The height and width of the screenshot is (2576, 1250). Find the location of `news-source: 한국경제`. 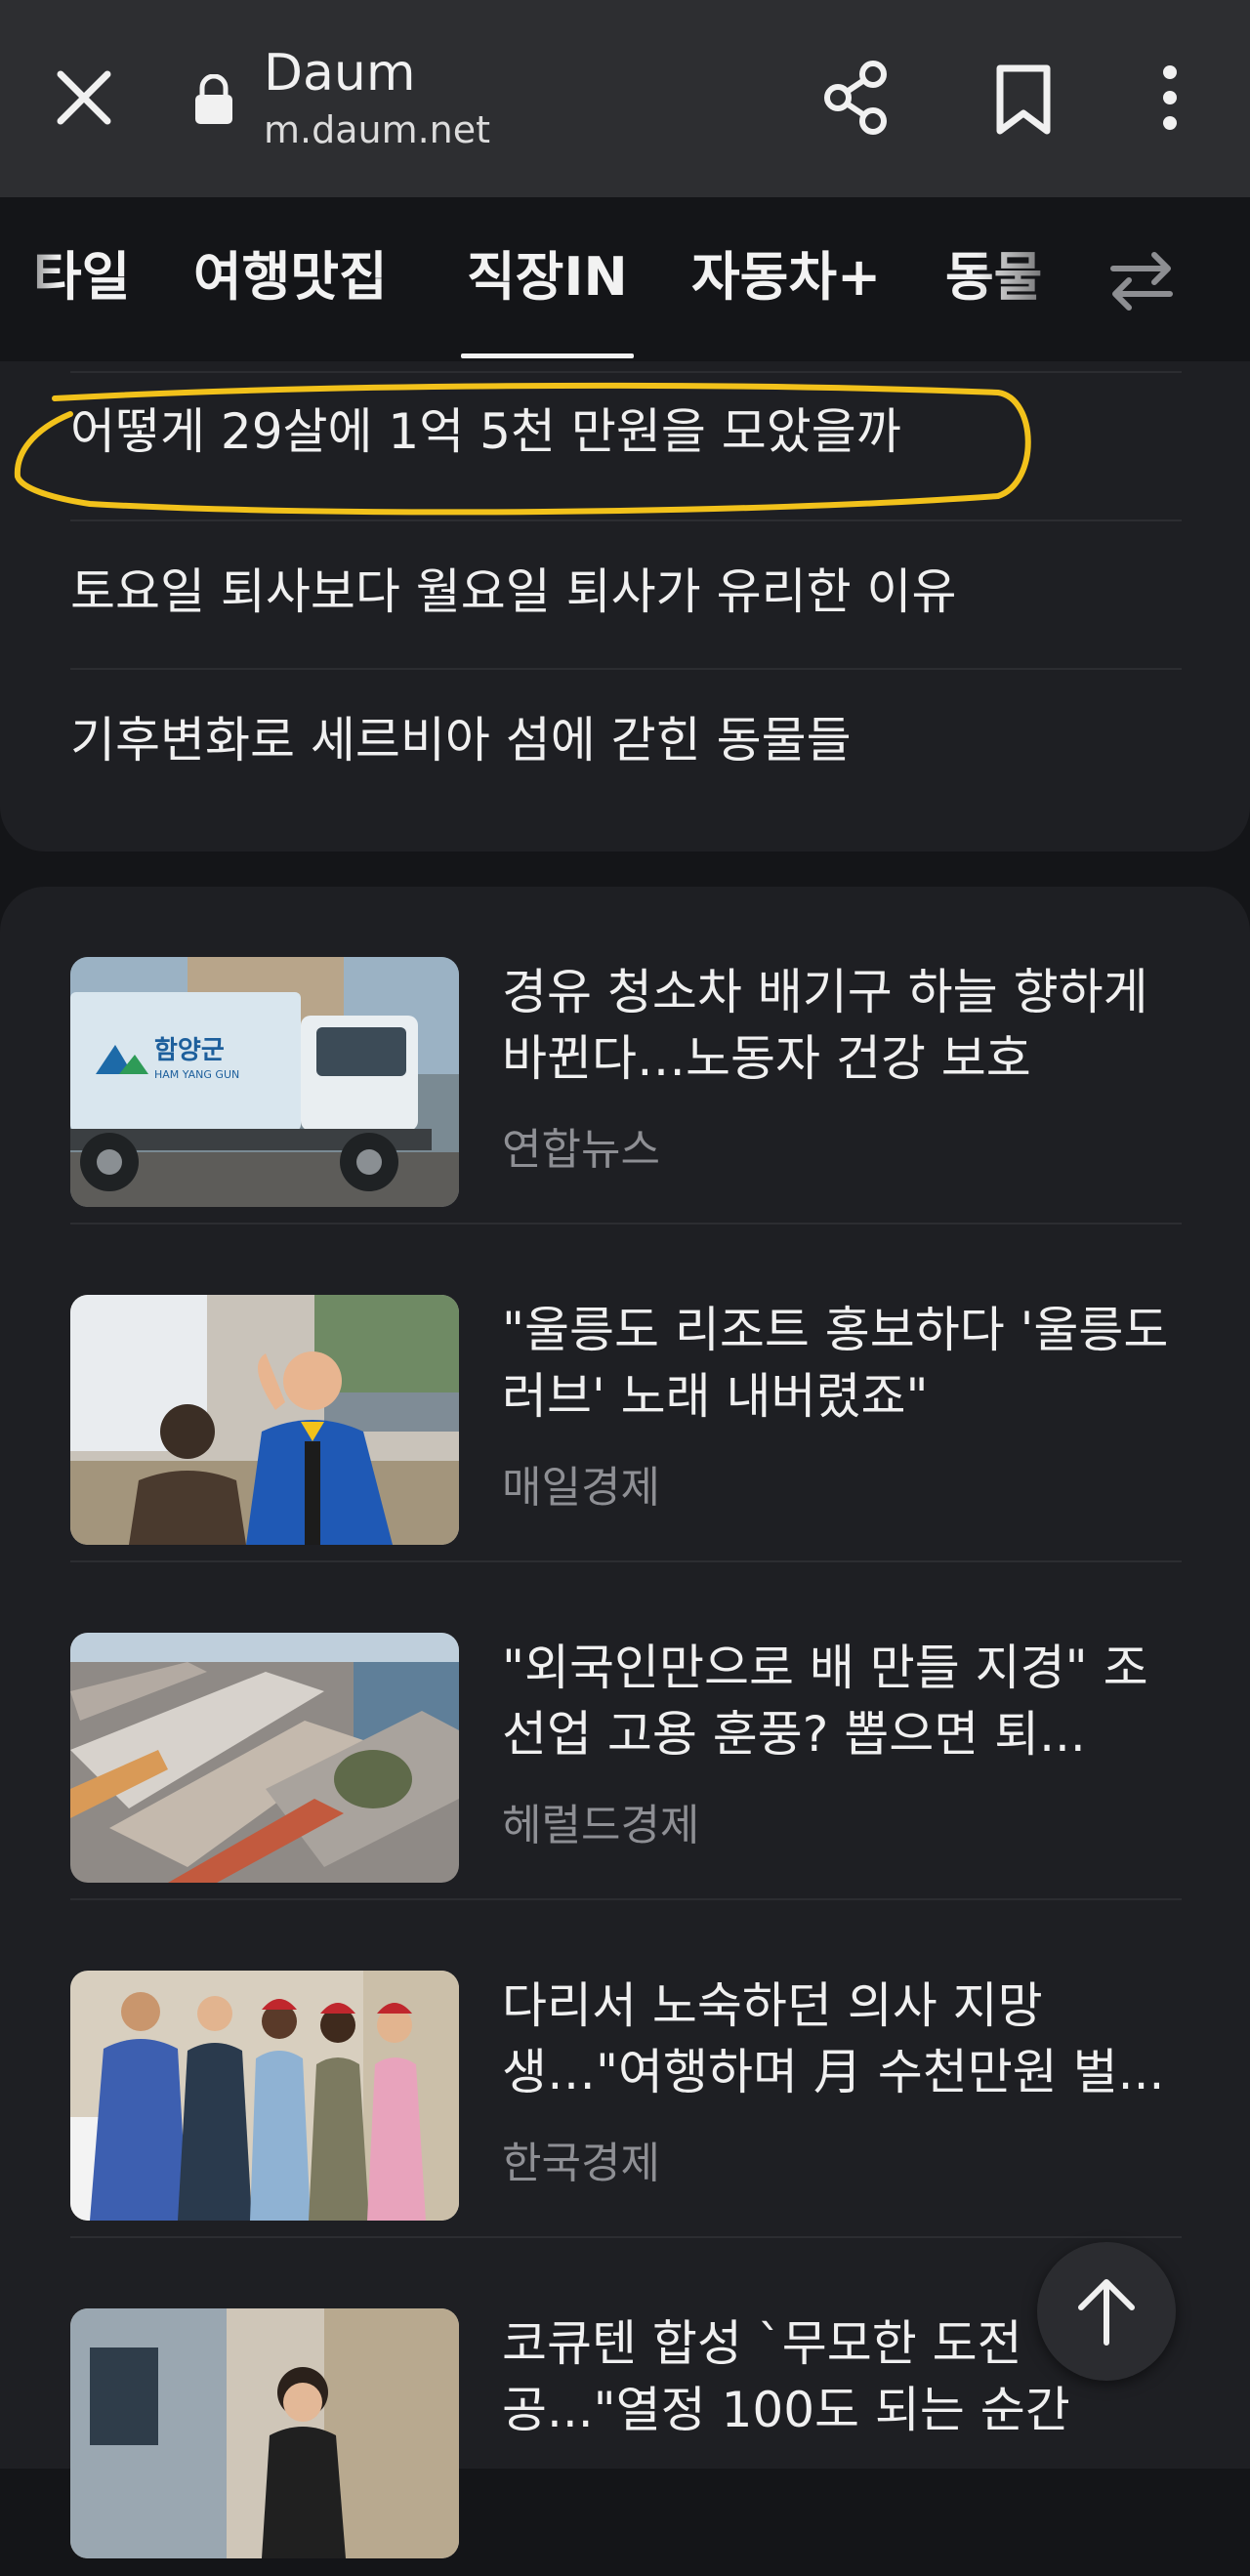

news-source: 한국경제 is located at coordinates (581, 2164).